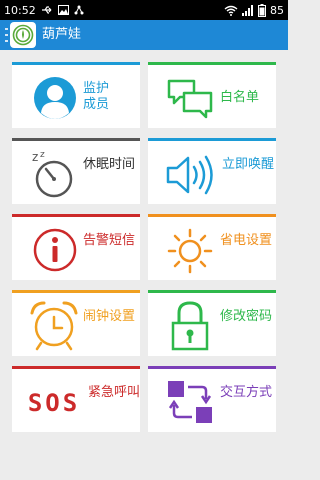 This screenshot has height=480, width=320. I want to click on signal-icon, so click(248, 10).